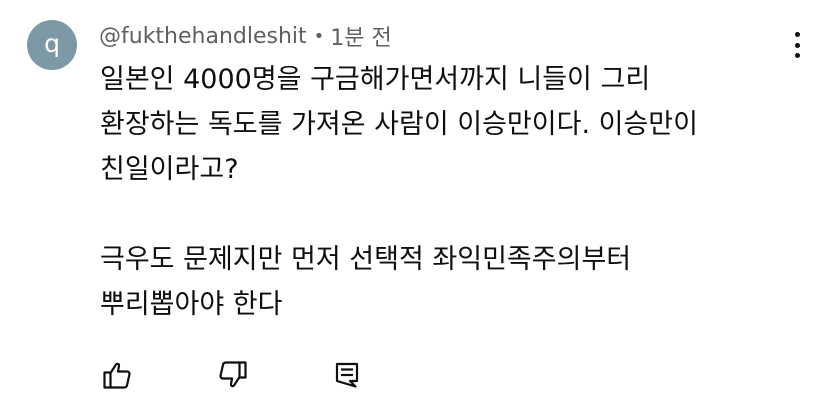  Describe the element at coordinates (169, 169) in the screenshot. I see `comment-line: 친일이라고?` at that location.